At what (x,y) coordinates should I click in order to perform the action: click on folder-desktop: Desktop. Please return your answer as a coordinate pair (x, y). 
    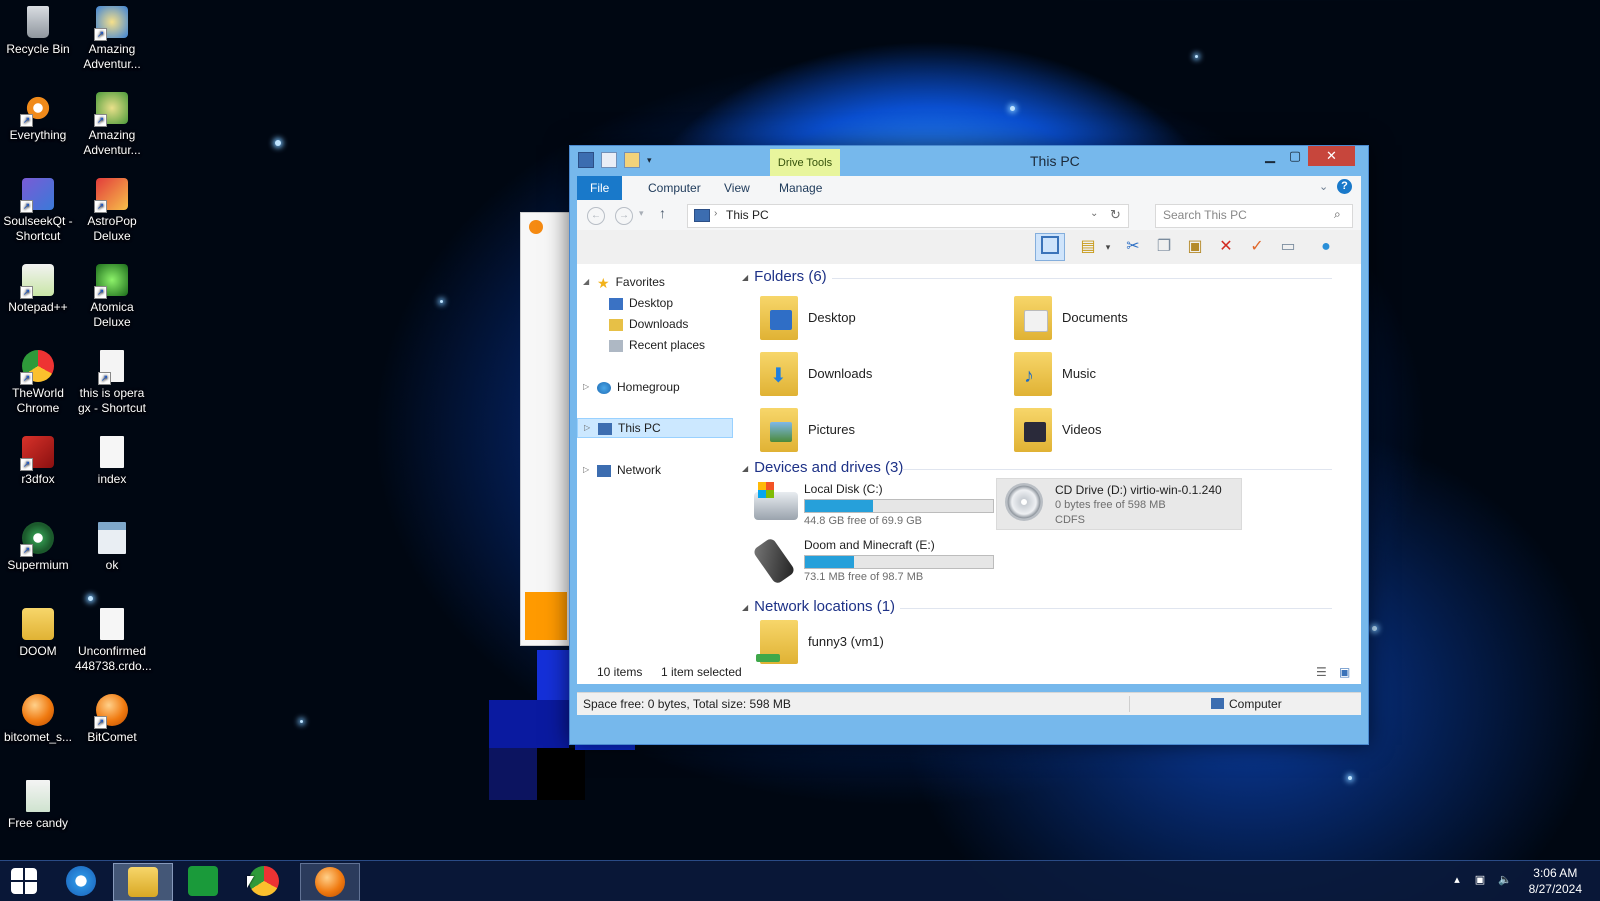
    Looking at the image, I should click on (870, 319).